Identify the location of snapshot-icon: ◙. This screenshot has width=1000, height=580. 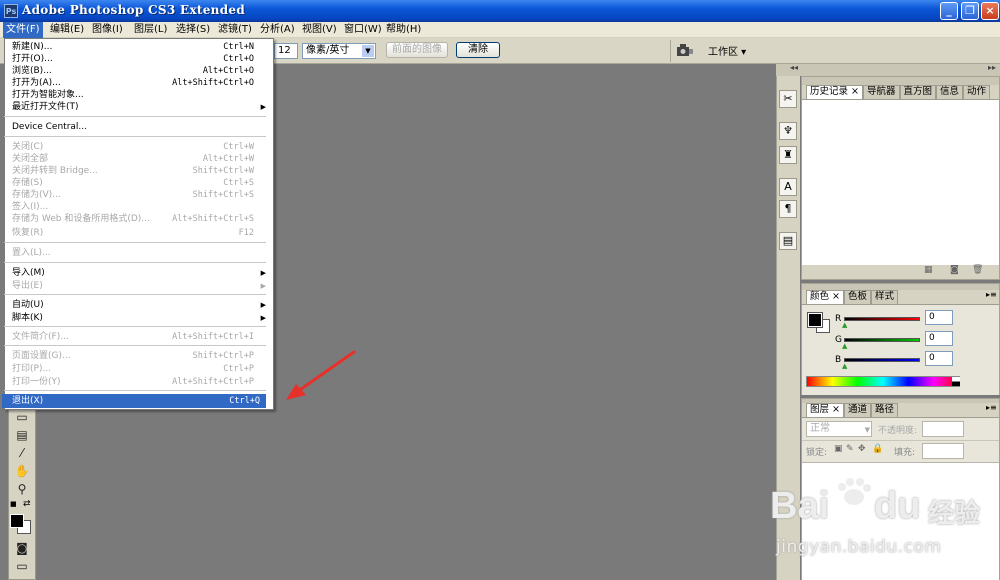
(954, 270).